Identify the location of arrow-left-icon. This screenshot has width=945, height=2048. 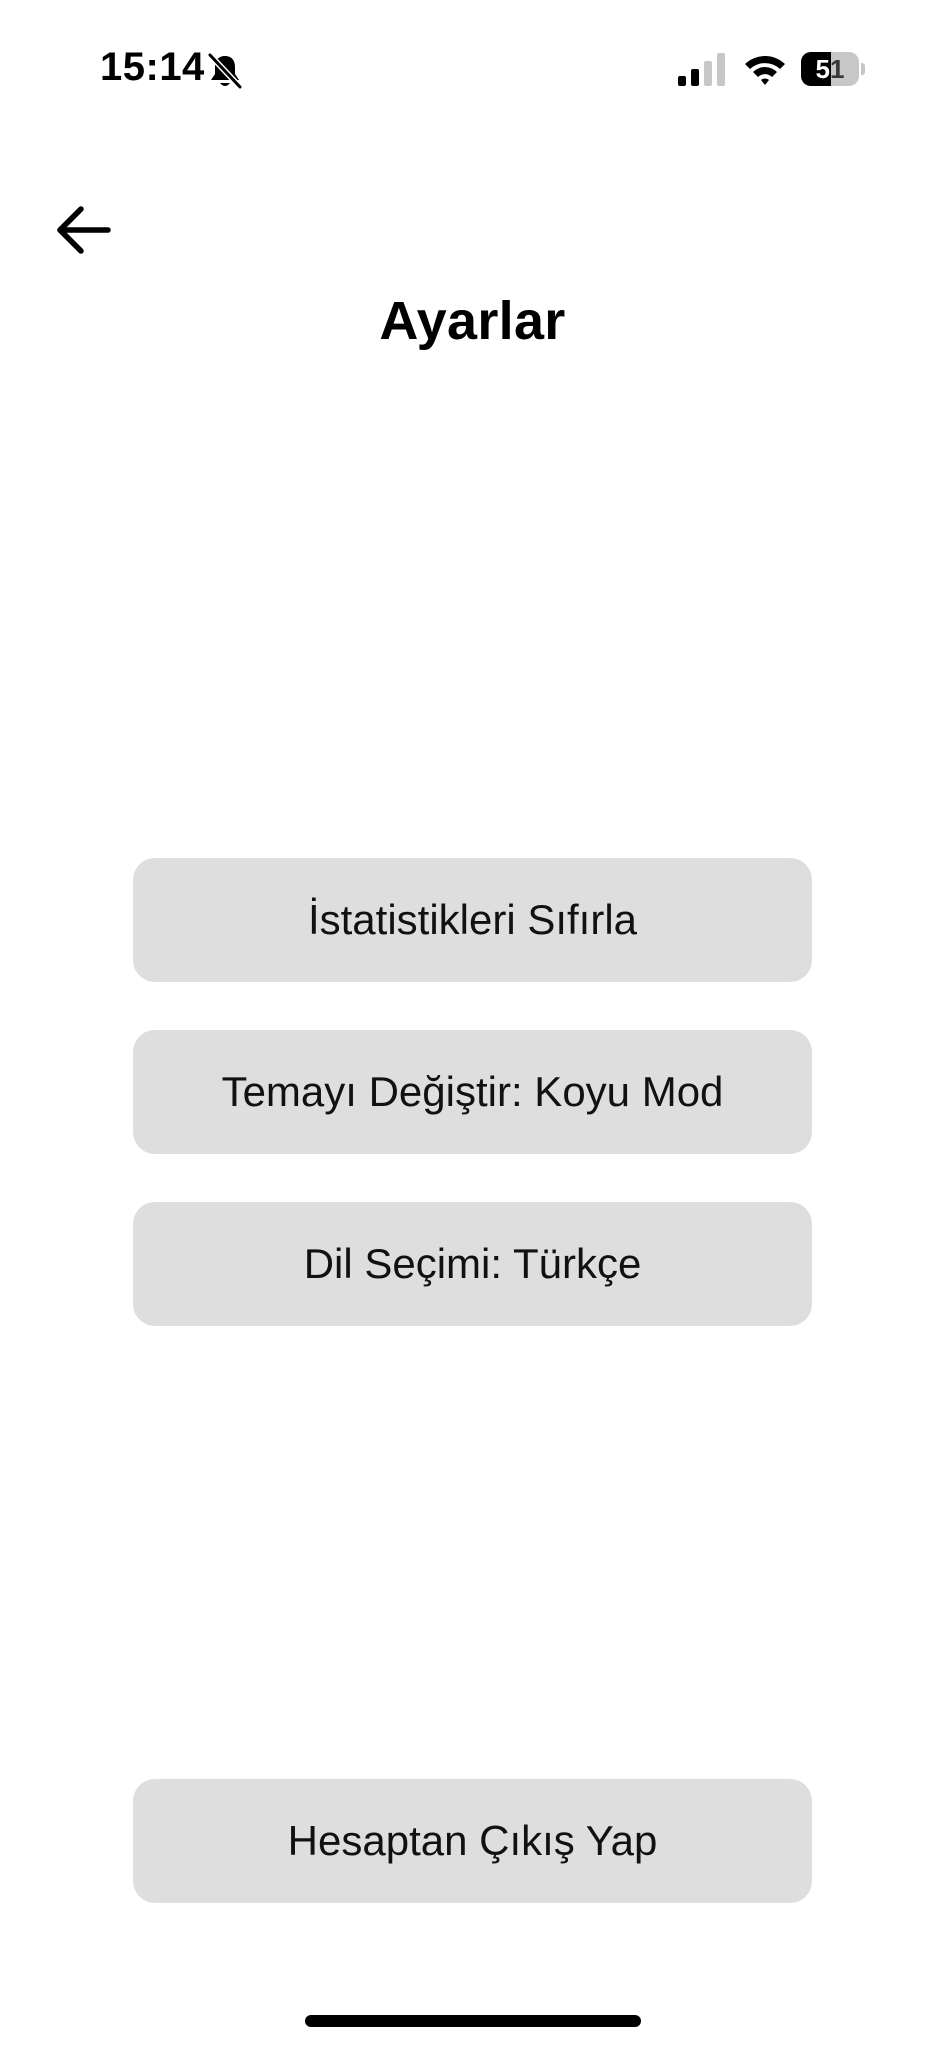
(84, 230).